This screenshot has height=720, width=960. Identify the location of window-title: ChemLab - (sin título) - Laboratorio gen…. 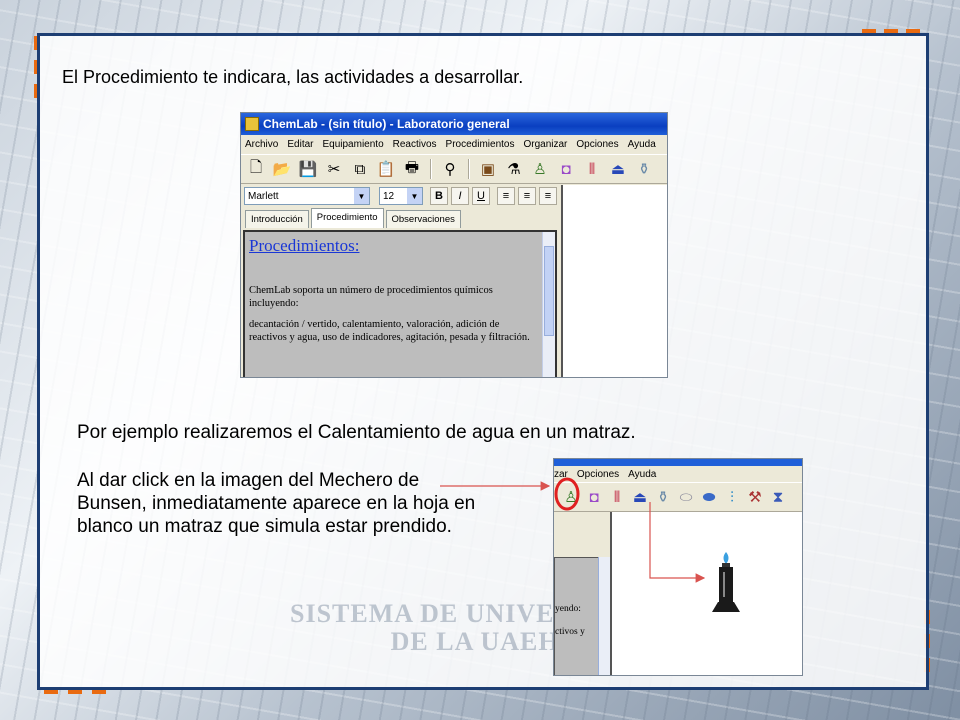
(386, 124).